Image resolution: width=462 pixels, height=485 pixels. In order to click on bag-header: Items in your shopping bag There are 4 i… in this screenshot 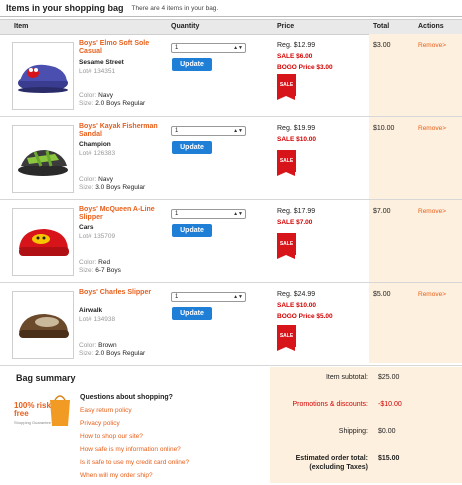, I will do `click(231, 8)`.